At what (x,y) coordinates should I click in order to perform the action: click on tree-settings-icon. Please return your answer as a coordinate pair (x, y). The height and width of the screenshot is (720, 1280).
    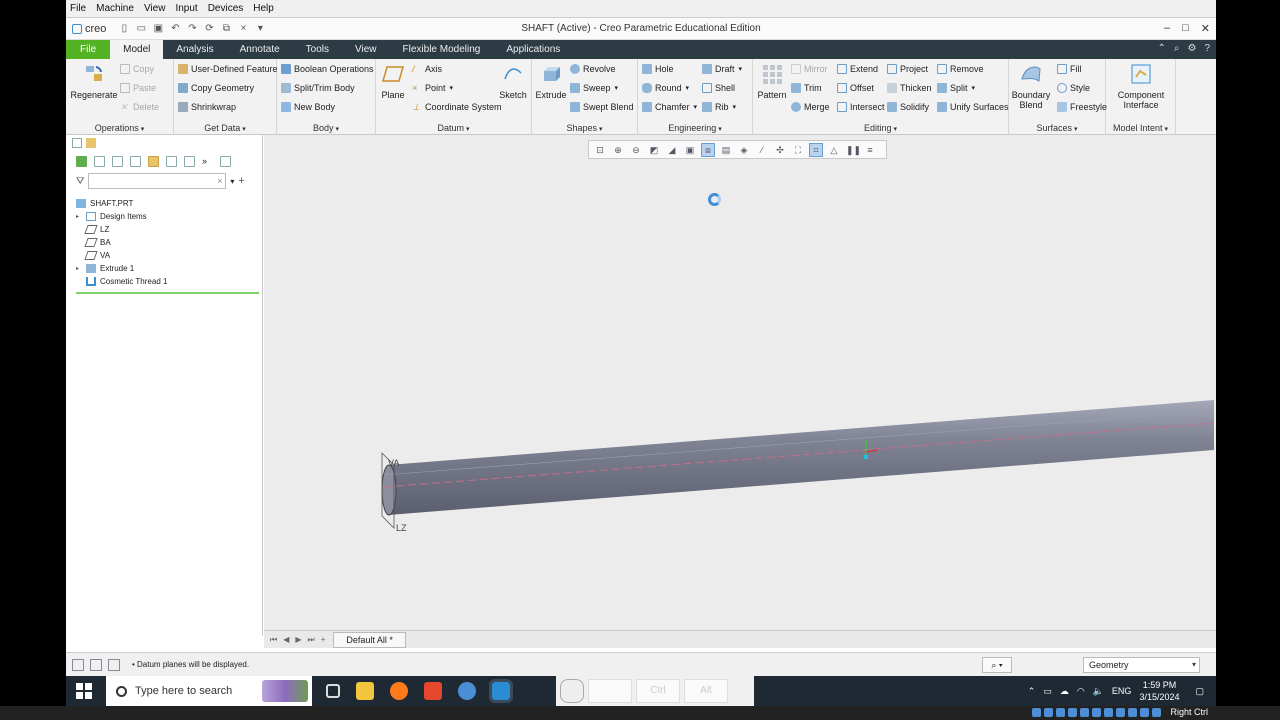
    Looking at the image, I should click on (189, 161).